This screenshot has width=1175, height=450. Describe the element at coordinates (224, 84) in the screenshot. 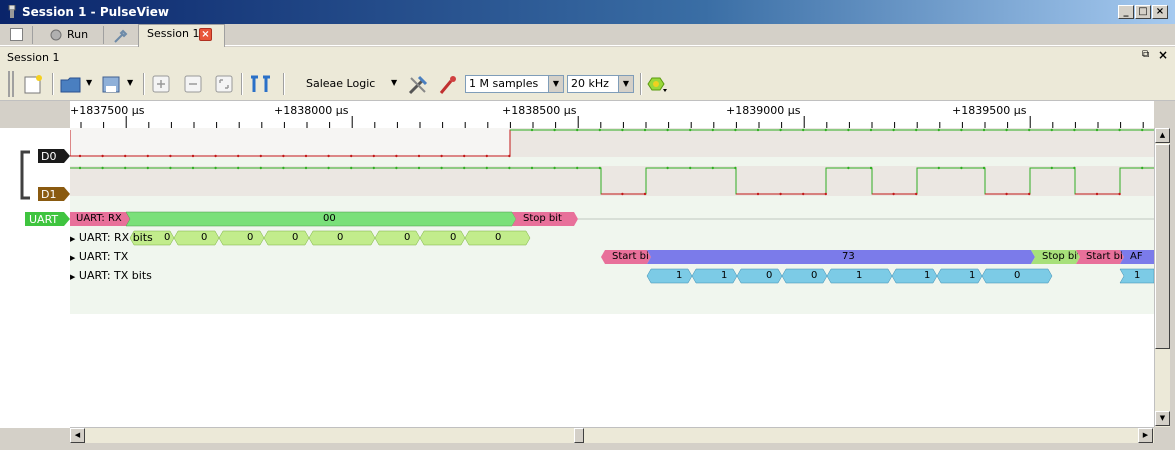

I see `zoom-fit-icon` at that location.